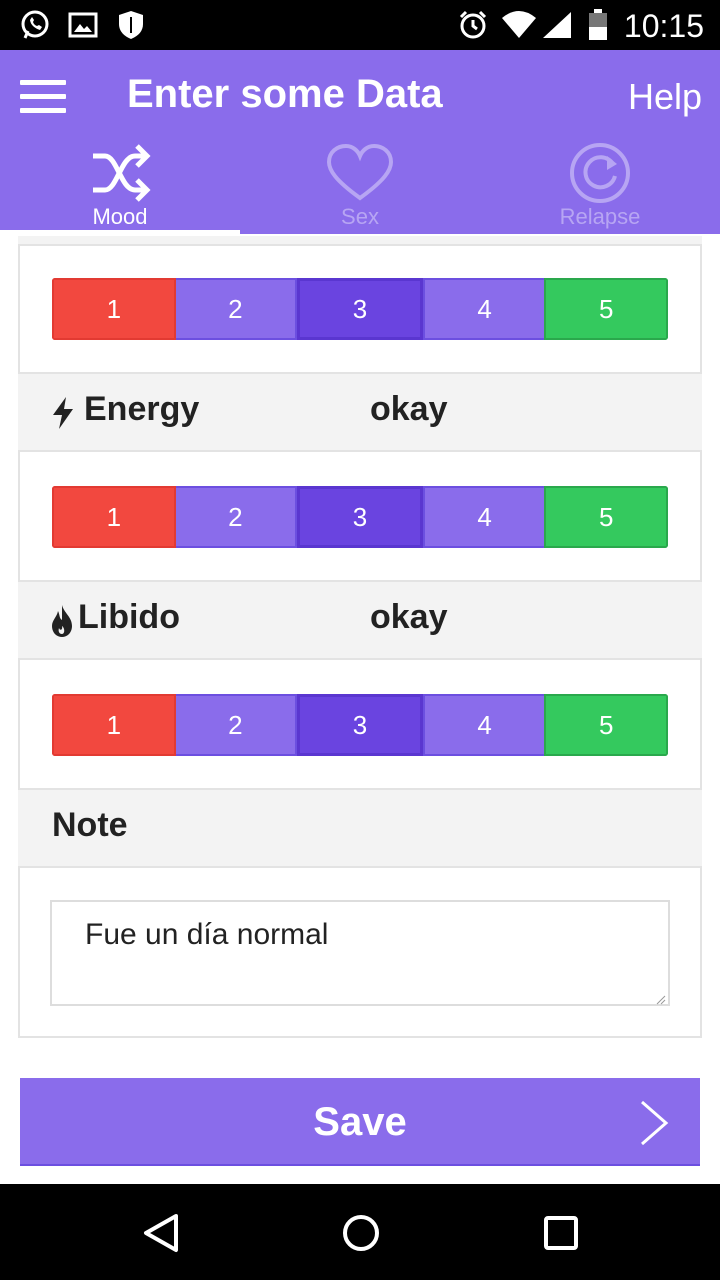 The image size is (720, 1280). What do you see at coordinates (473, 25) in the screenshot?
I see `alarm-icon` at bounding box center [473, 25].